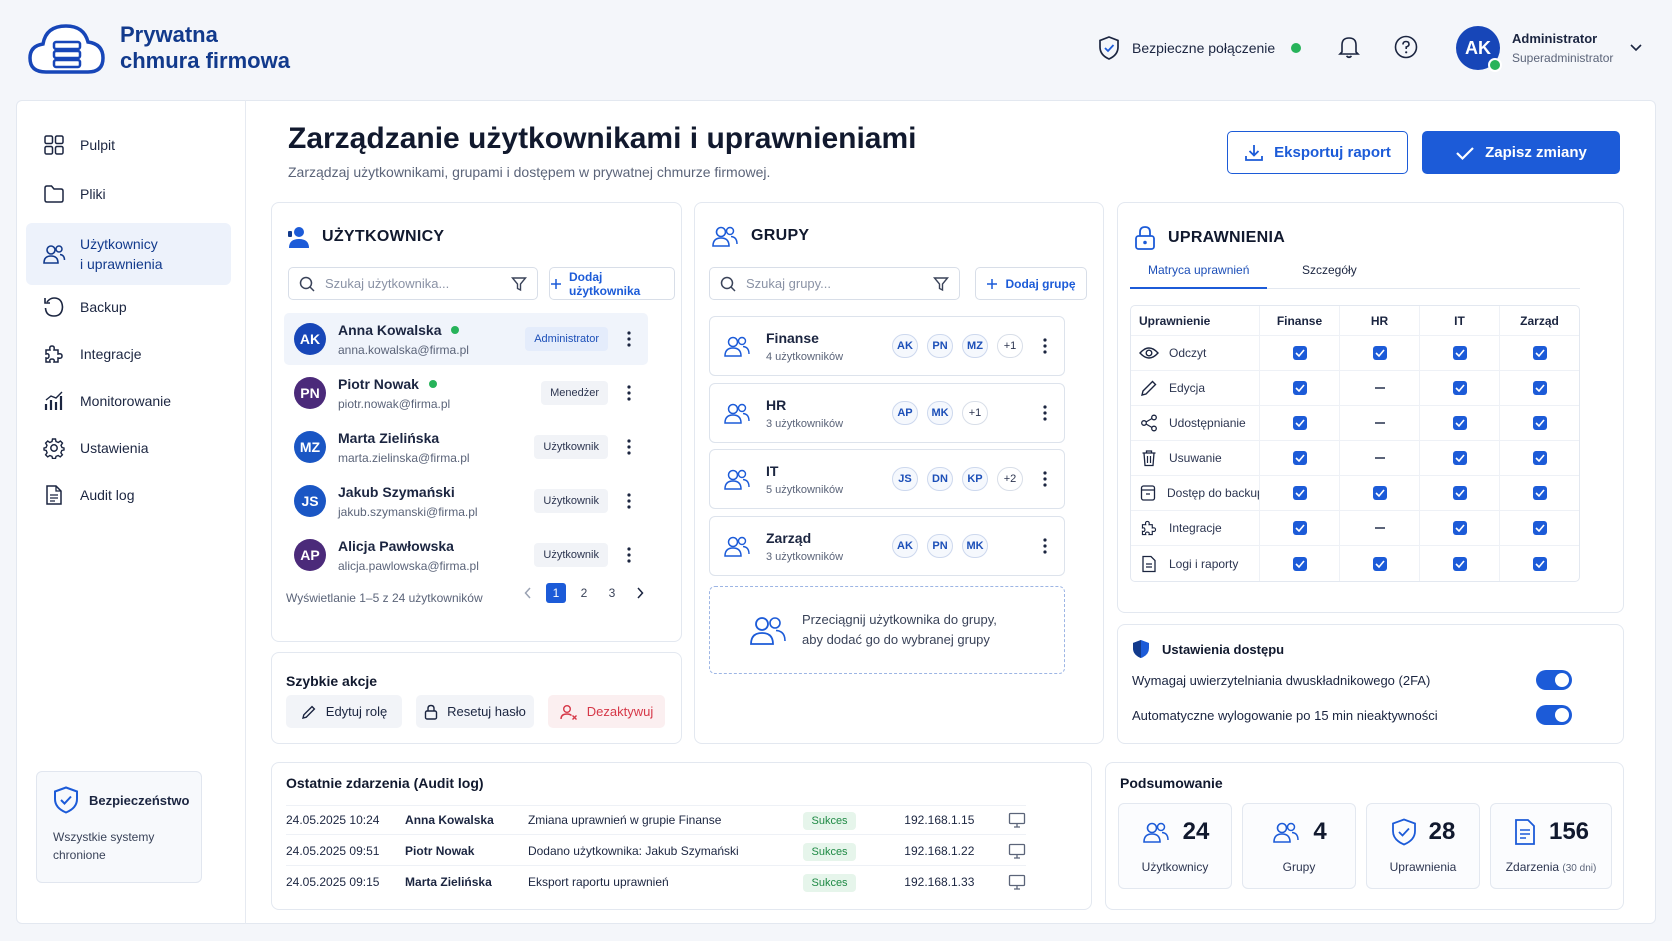 Image resolution: width=1672 pixels, height=941 pixels. I want to click on twofa-toggle, so click(1554, 680).